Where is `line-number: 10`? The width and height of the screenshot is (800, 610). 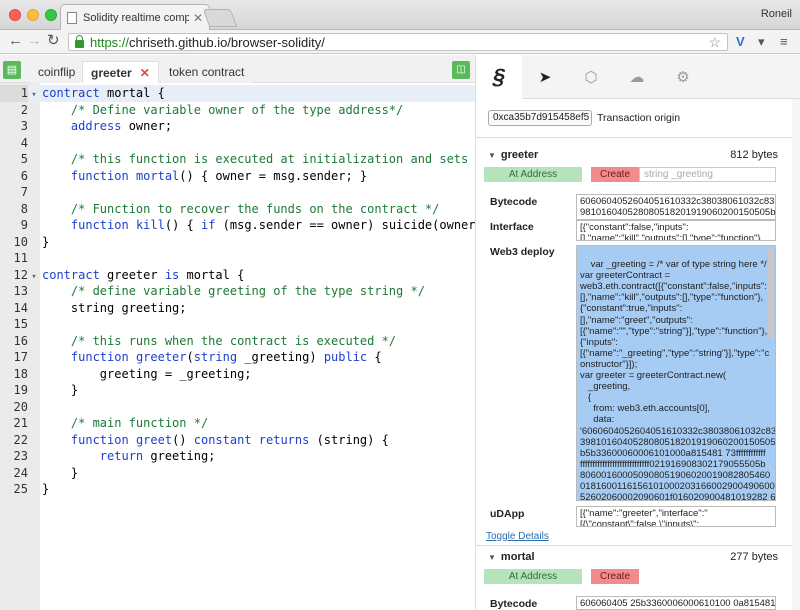 line-number: 10 is located at coordinates (20, 241).